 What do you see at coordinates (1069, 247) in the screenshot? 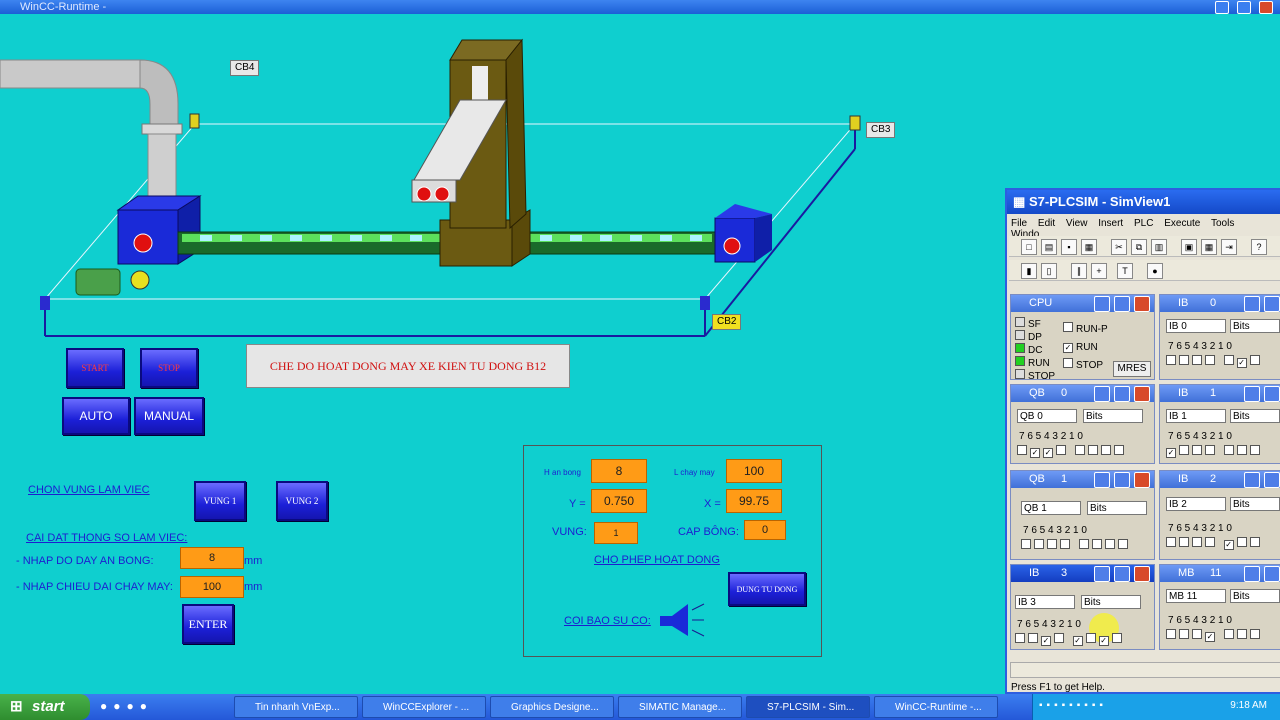
I see `save-icon: ▪` at bounding box center [1069, 247].